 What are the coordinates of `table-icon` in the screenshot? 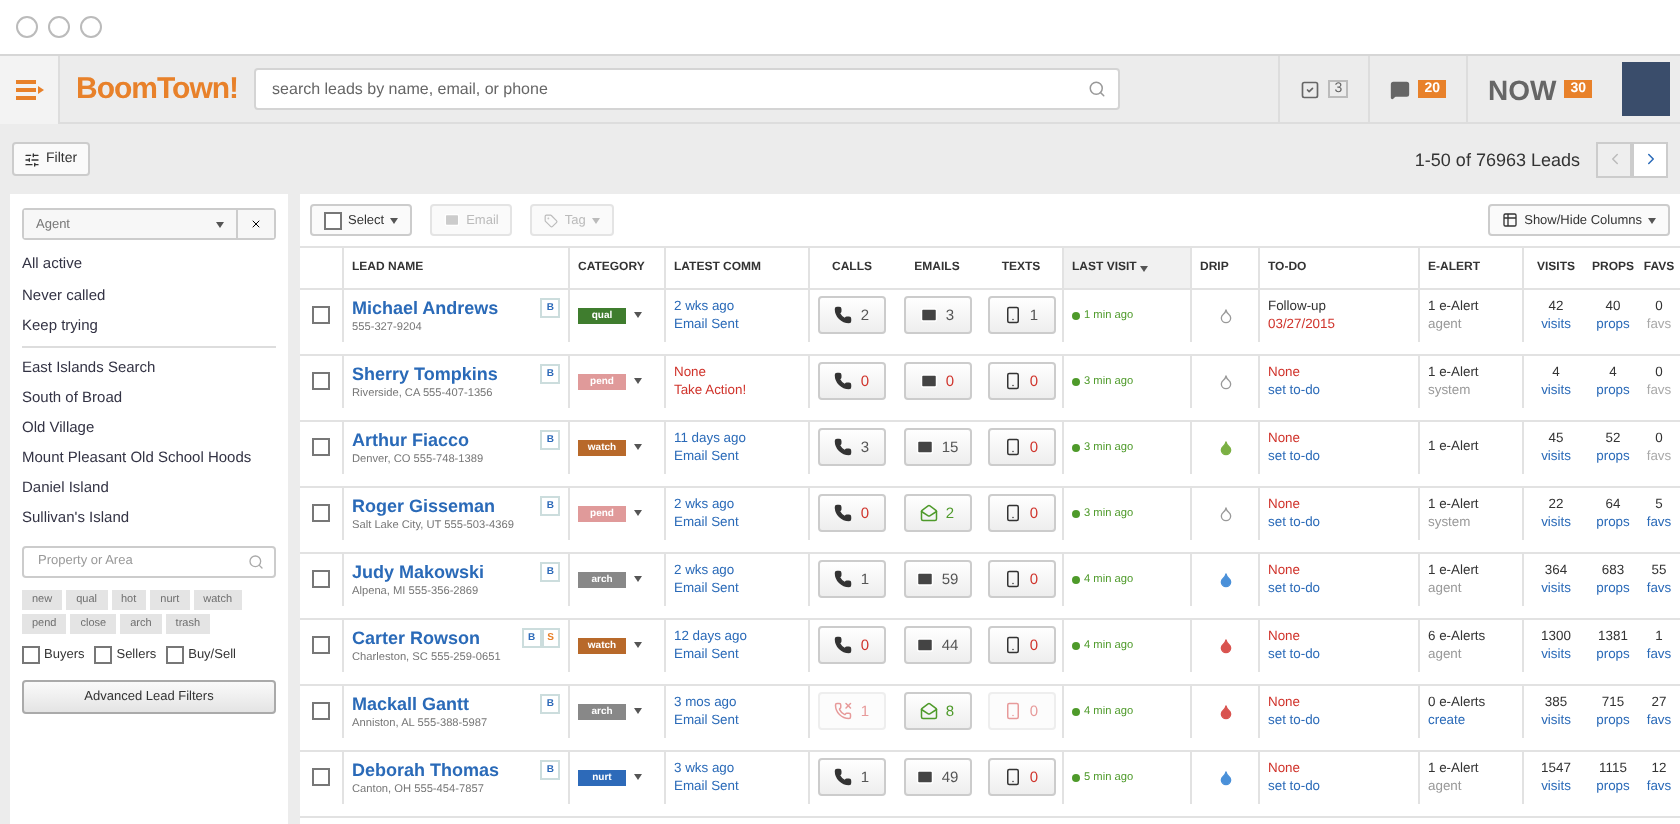 It's located at (1510, 220).